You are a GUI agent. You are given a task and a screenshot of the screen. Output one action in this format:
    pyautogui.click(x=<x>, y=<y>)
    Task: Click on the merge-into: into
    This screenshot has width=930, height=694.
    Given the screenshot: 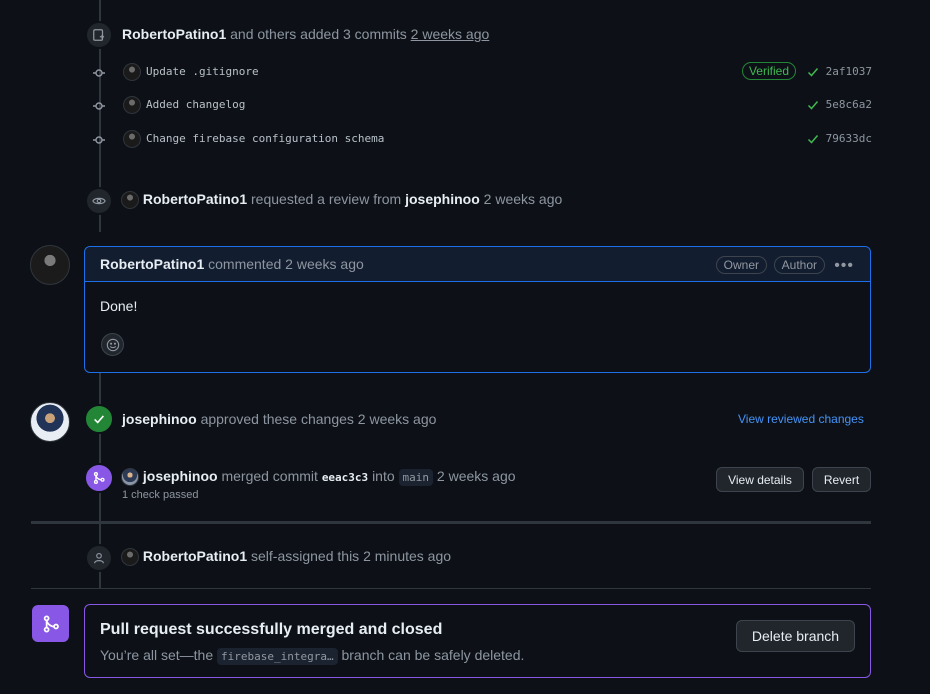 What is the action you would take?
    pyautogui.click(x=383, y=476)
    